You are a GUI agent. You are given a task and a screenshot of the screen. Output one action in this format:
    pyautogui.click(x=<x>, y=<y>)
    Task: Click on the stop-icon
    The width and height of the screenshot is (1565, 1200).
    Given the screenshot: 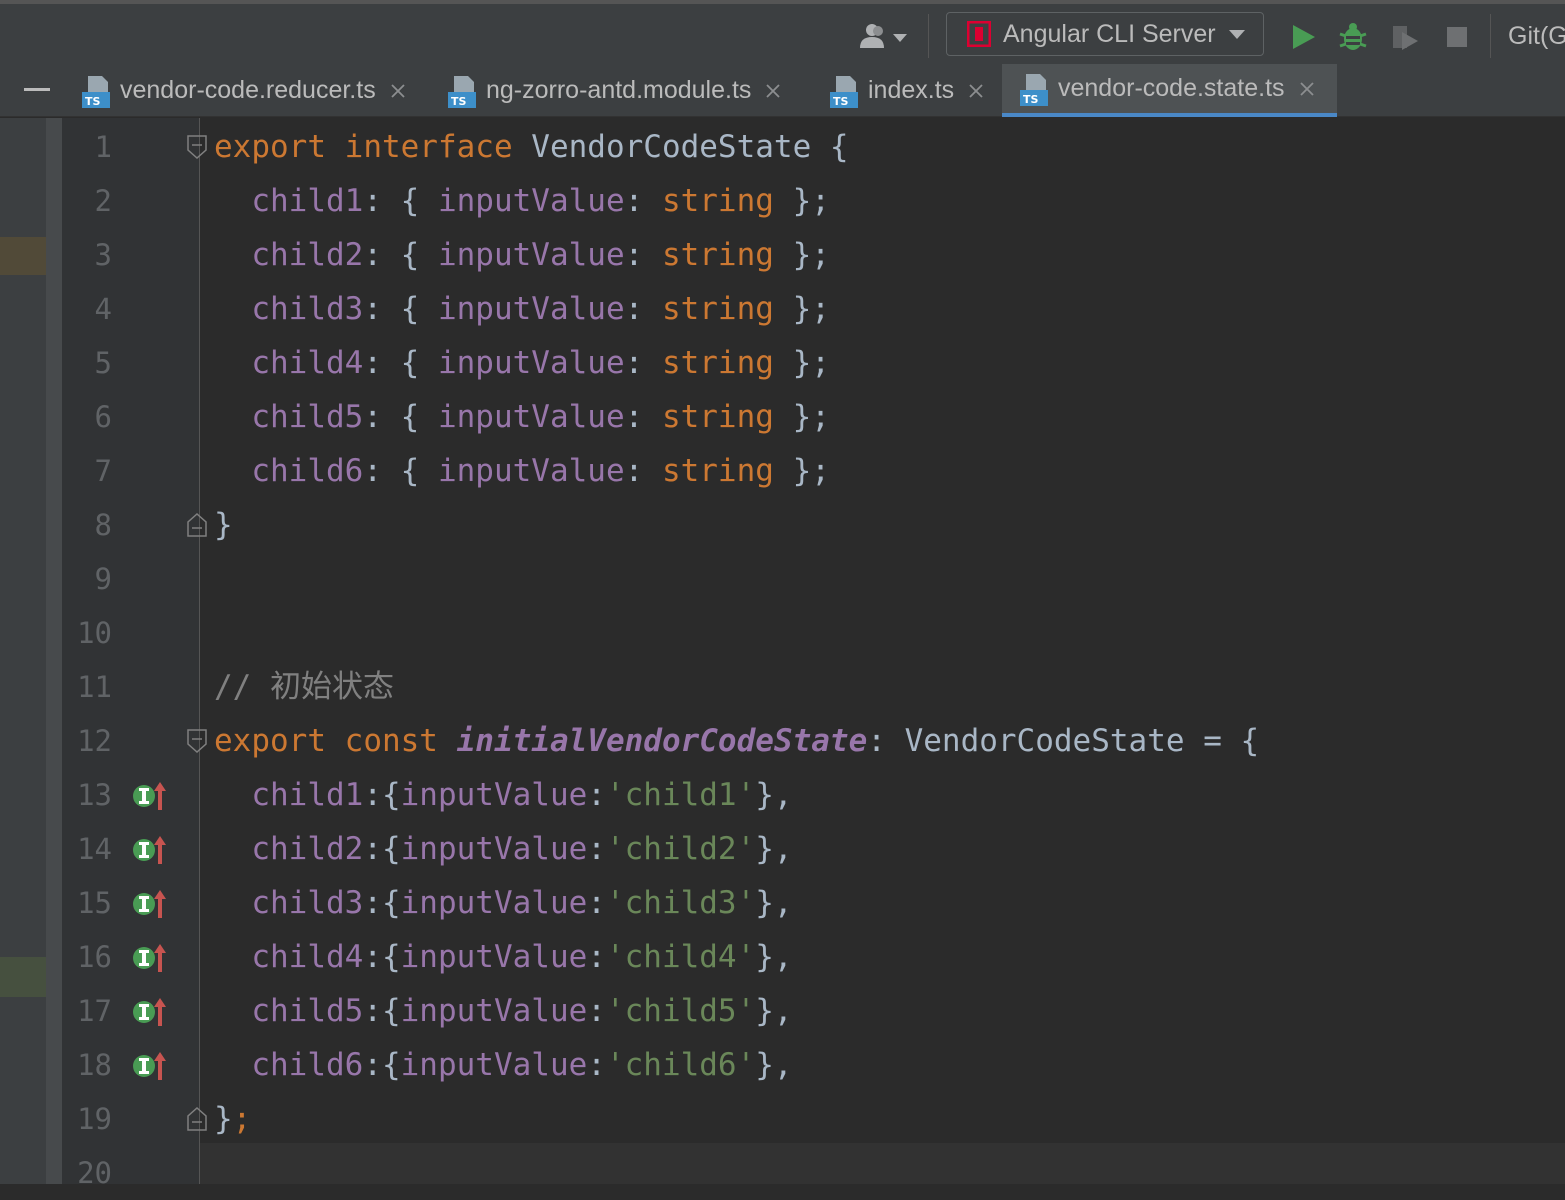 What is the action you would take?
    pyautogui.click(x=1457, y=37)
    